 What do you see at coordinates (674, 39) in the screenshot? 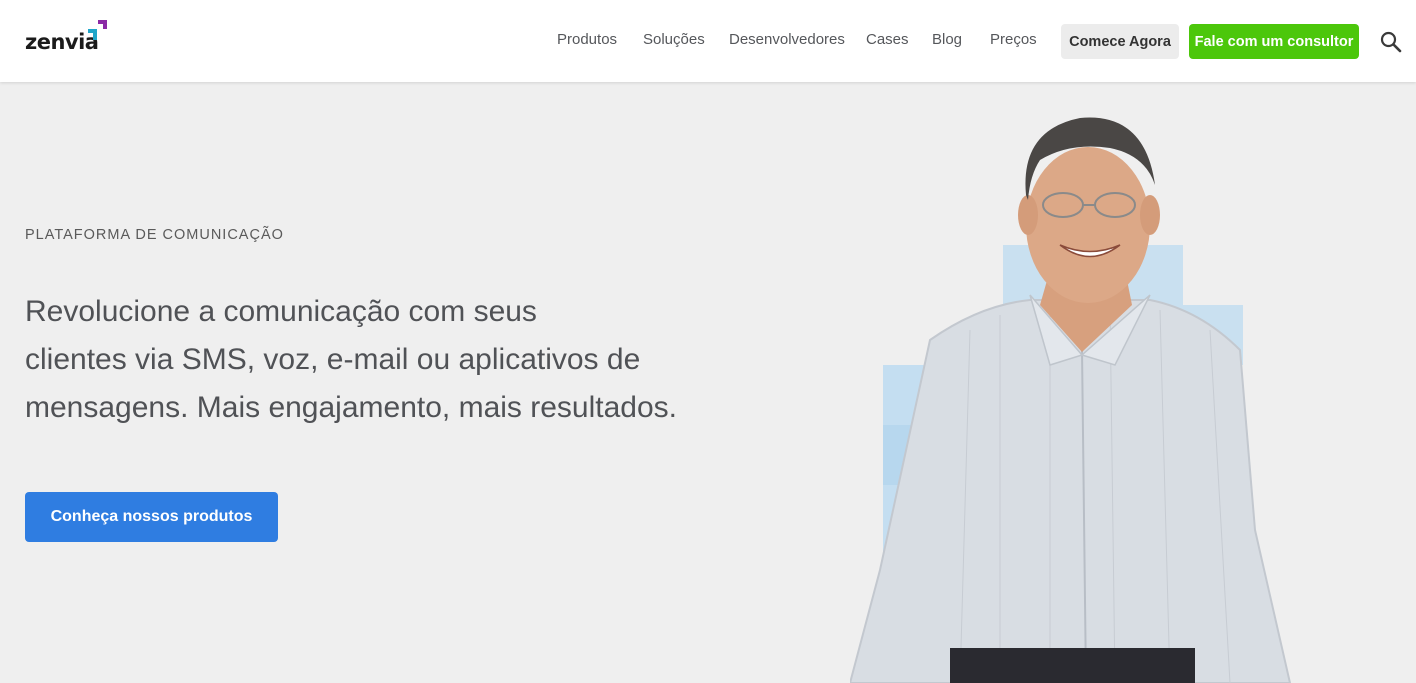
I see `nav-solucoes: Soluções` at bounding box center [674, 39].